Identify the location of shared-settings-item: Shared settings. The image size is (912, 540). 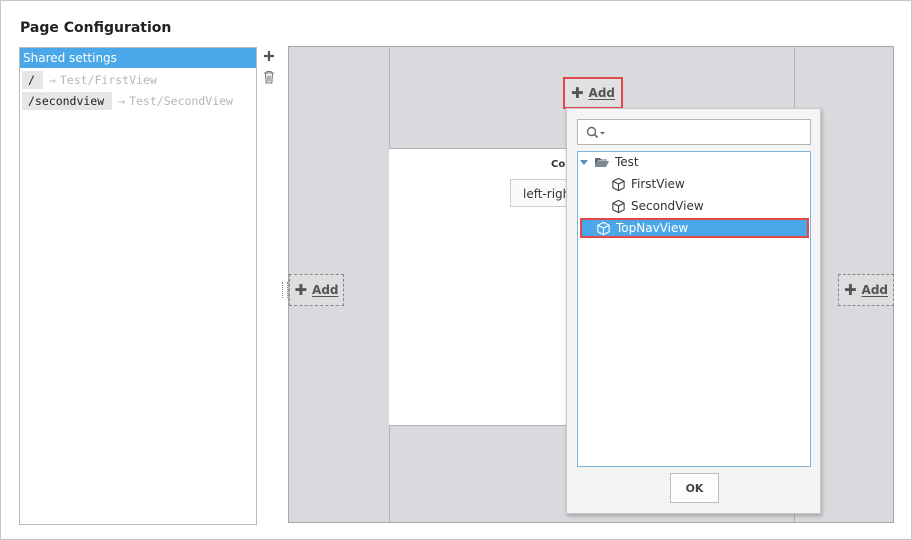
(138, 58).